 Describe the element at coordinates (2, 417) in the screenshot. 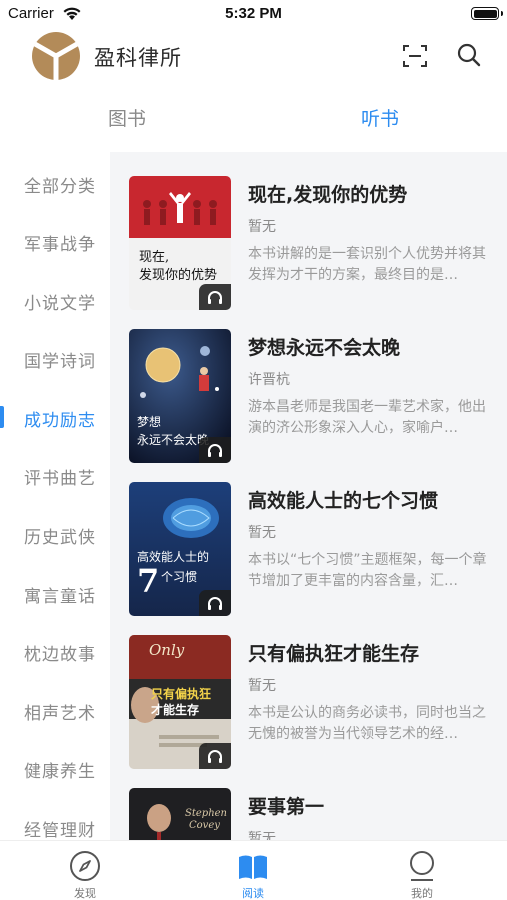

I see `active-indicator` at that location.